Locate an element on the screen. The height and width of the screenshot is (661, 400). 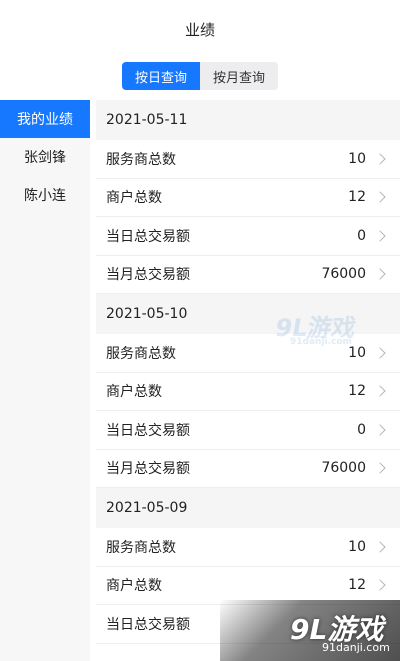
sidebar-item-chen-xiaolian: 陈小连 is located at coordinates (45, 195).